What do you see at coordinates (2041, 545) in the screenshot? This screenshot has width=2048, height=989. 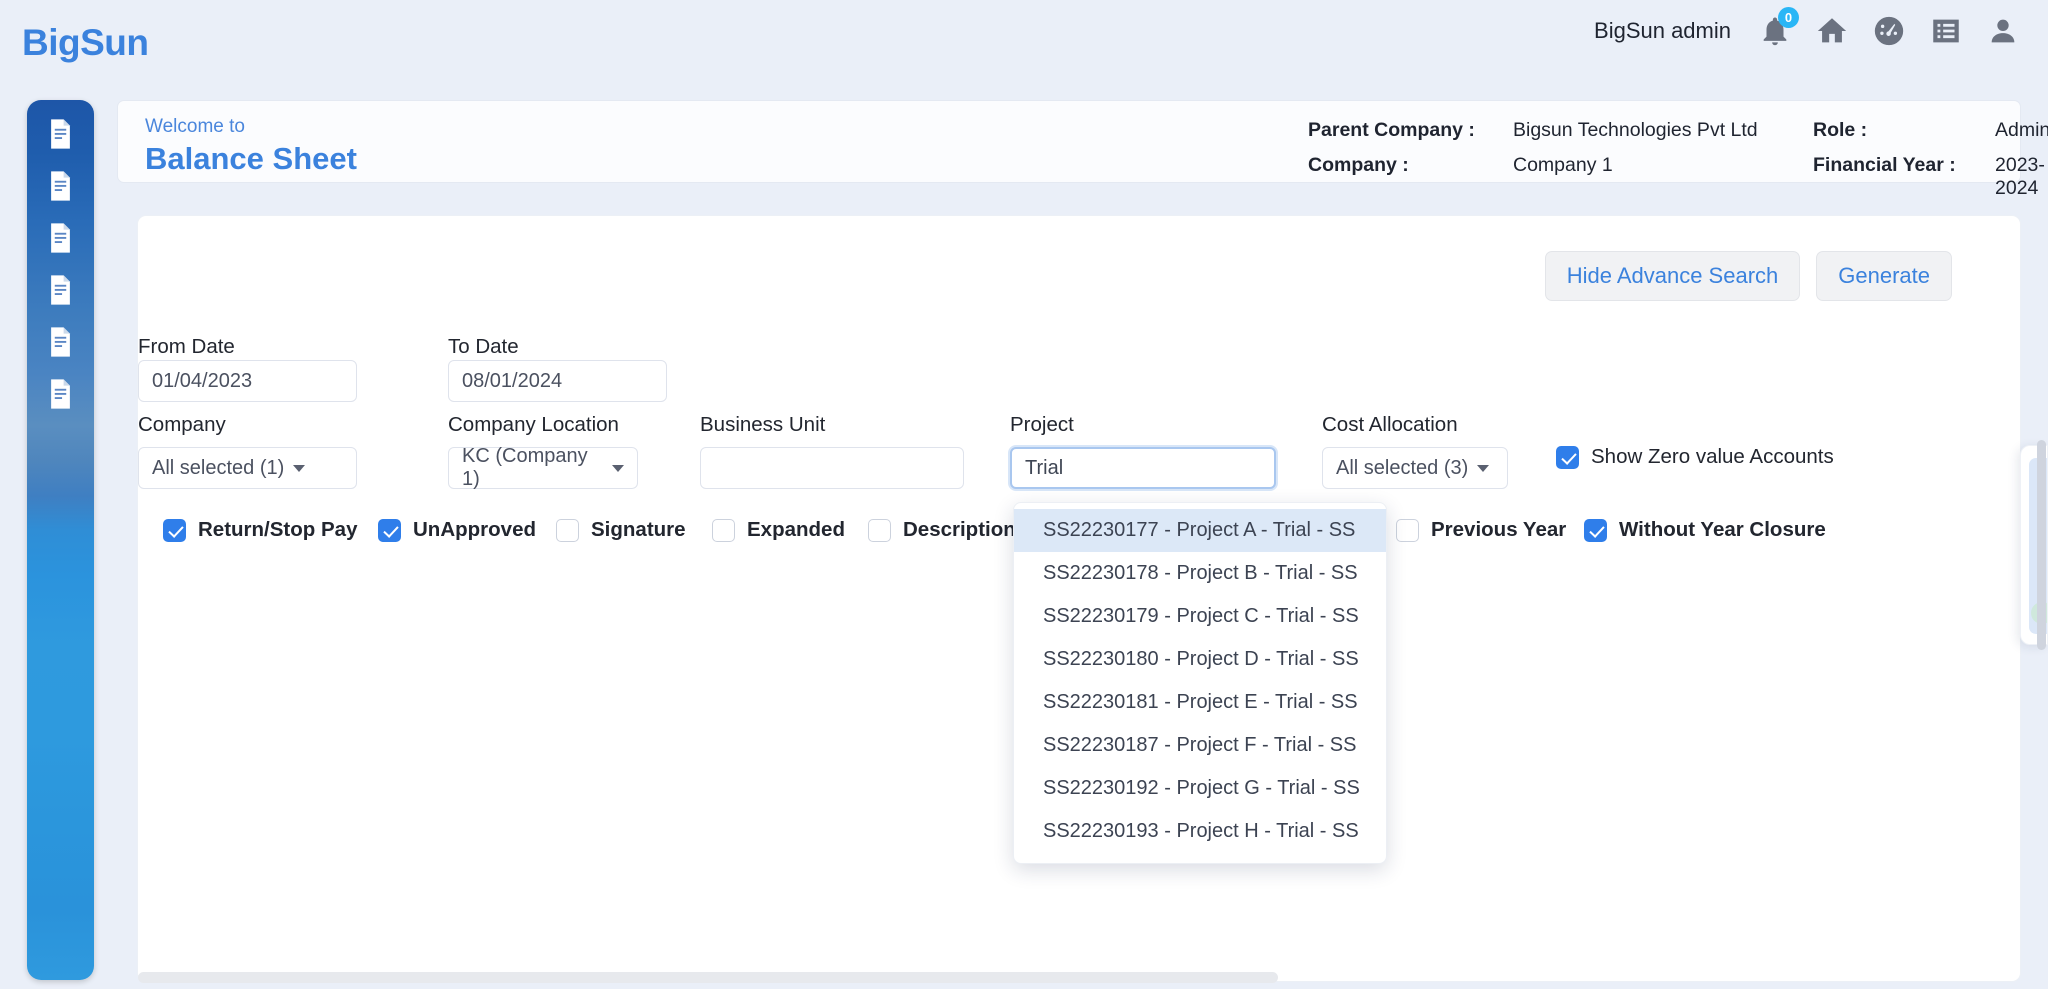 I see `vertical-scrollbar` at bounding box center [2041, 545].